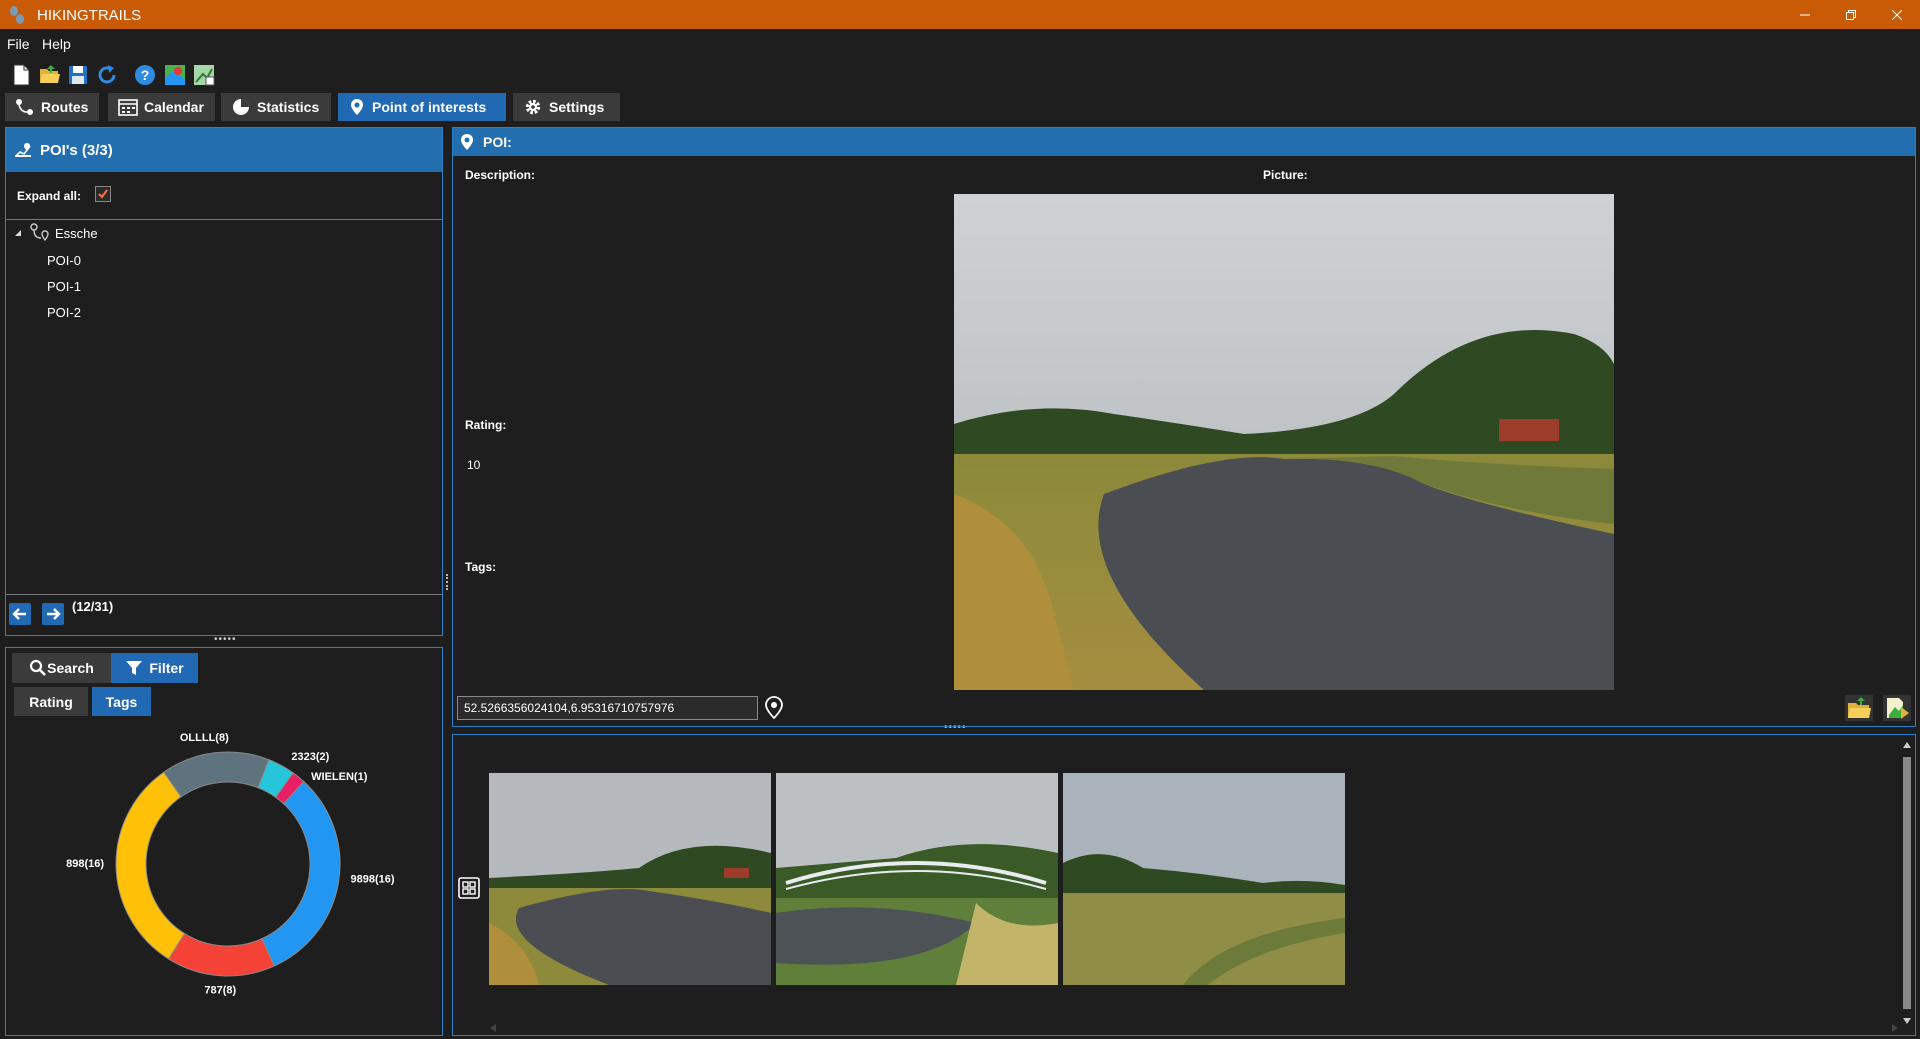 This screenshot has height=1039, width=1920. I want to click on donut-label-2: WIELEN(1), so click(339, 777).